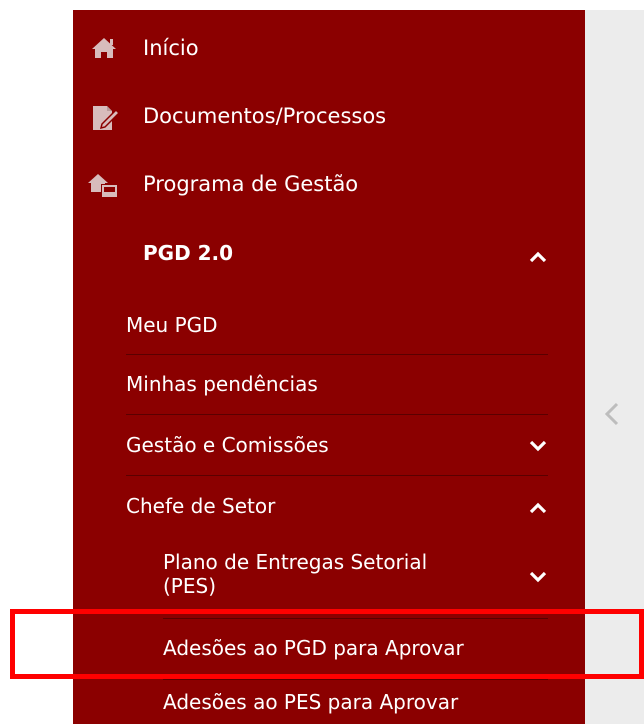 The width and height of the screenshot is (644, 724). What do you see at coordinates (201, 506) in the screenshot?
I see `sidebar-item-label: Chefe de Setor` at bounding box center [201, 506].